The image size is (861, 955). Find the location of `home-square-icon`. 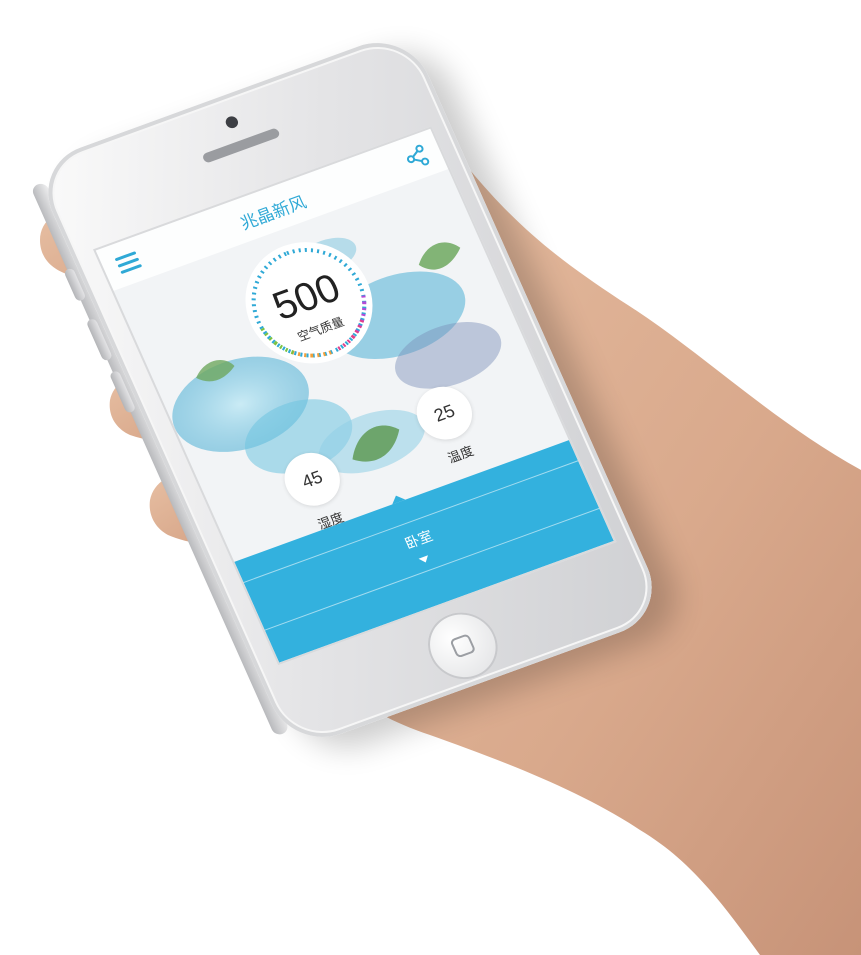

home-square-icon is located at coordinates (463, 646).